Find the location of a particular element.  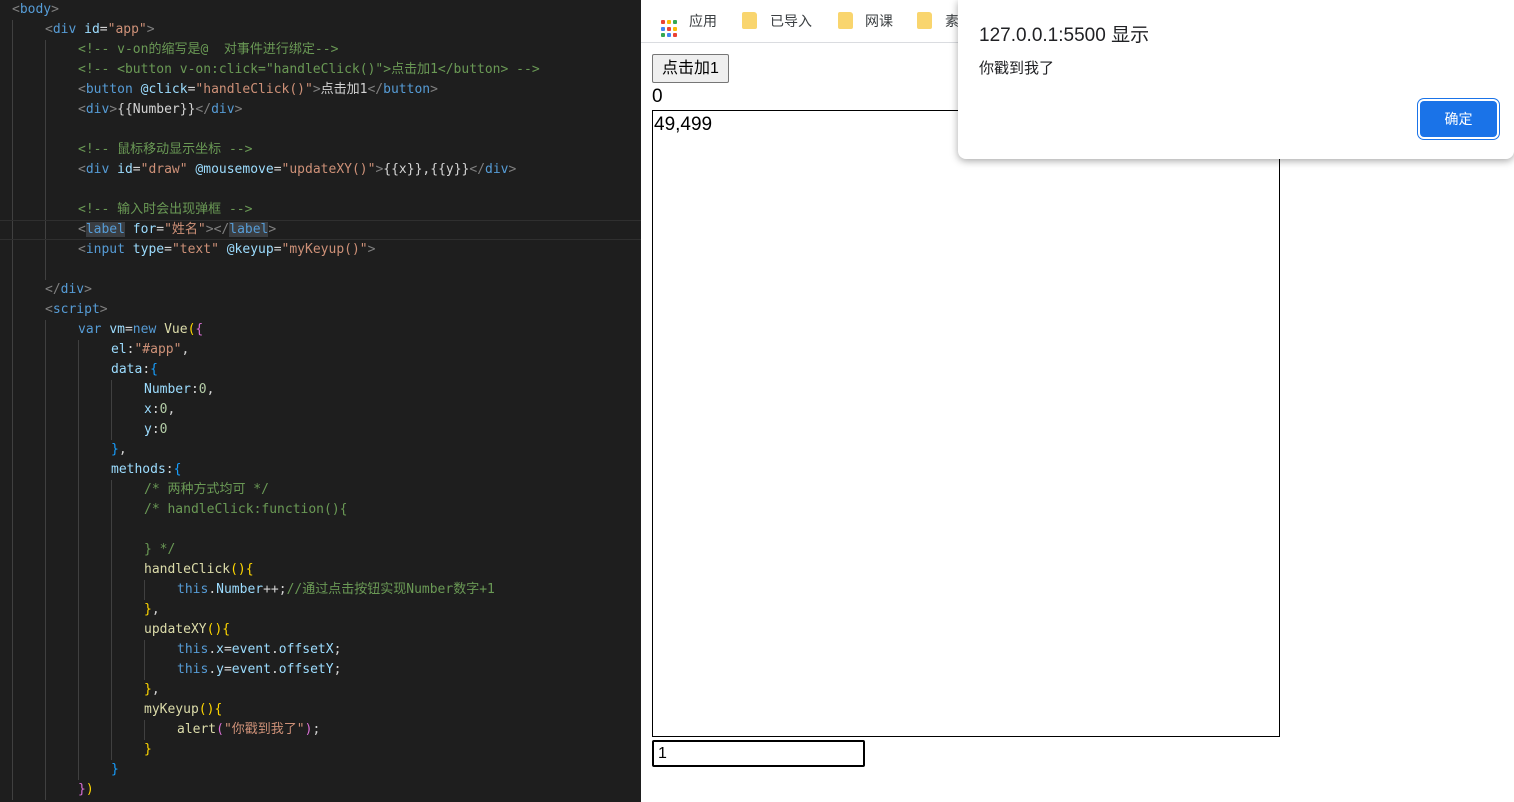

code-line: this.Number++;//通过点击按钮实现Number数字+1 is located at coordinates (320, 590).